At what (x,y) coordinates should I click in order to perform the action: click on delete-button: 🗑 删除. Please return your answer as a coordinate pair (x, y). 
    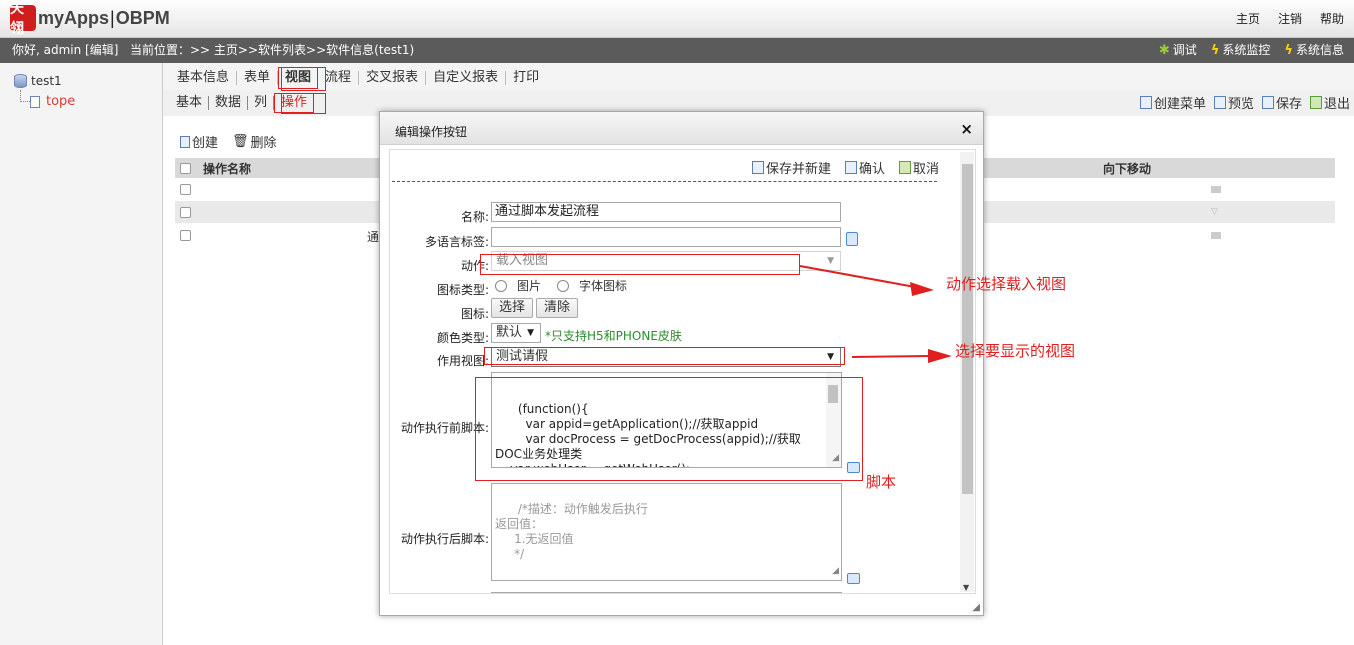
    Looking at the image, I should click on (254, 141).